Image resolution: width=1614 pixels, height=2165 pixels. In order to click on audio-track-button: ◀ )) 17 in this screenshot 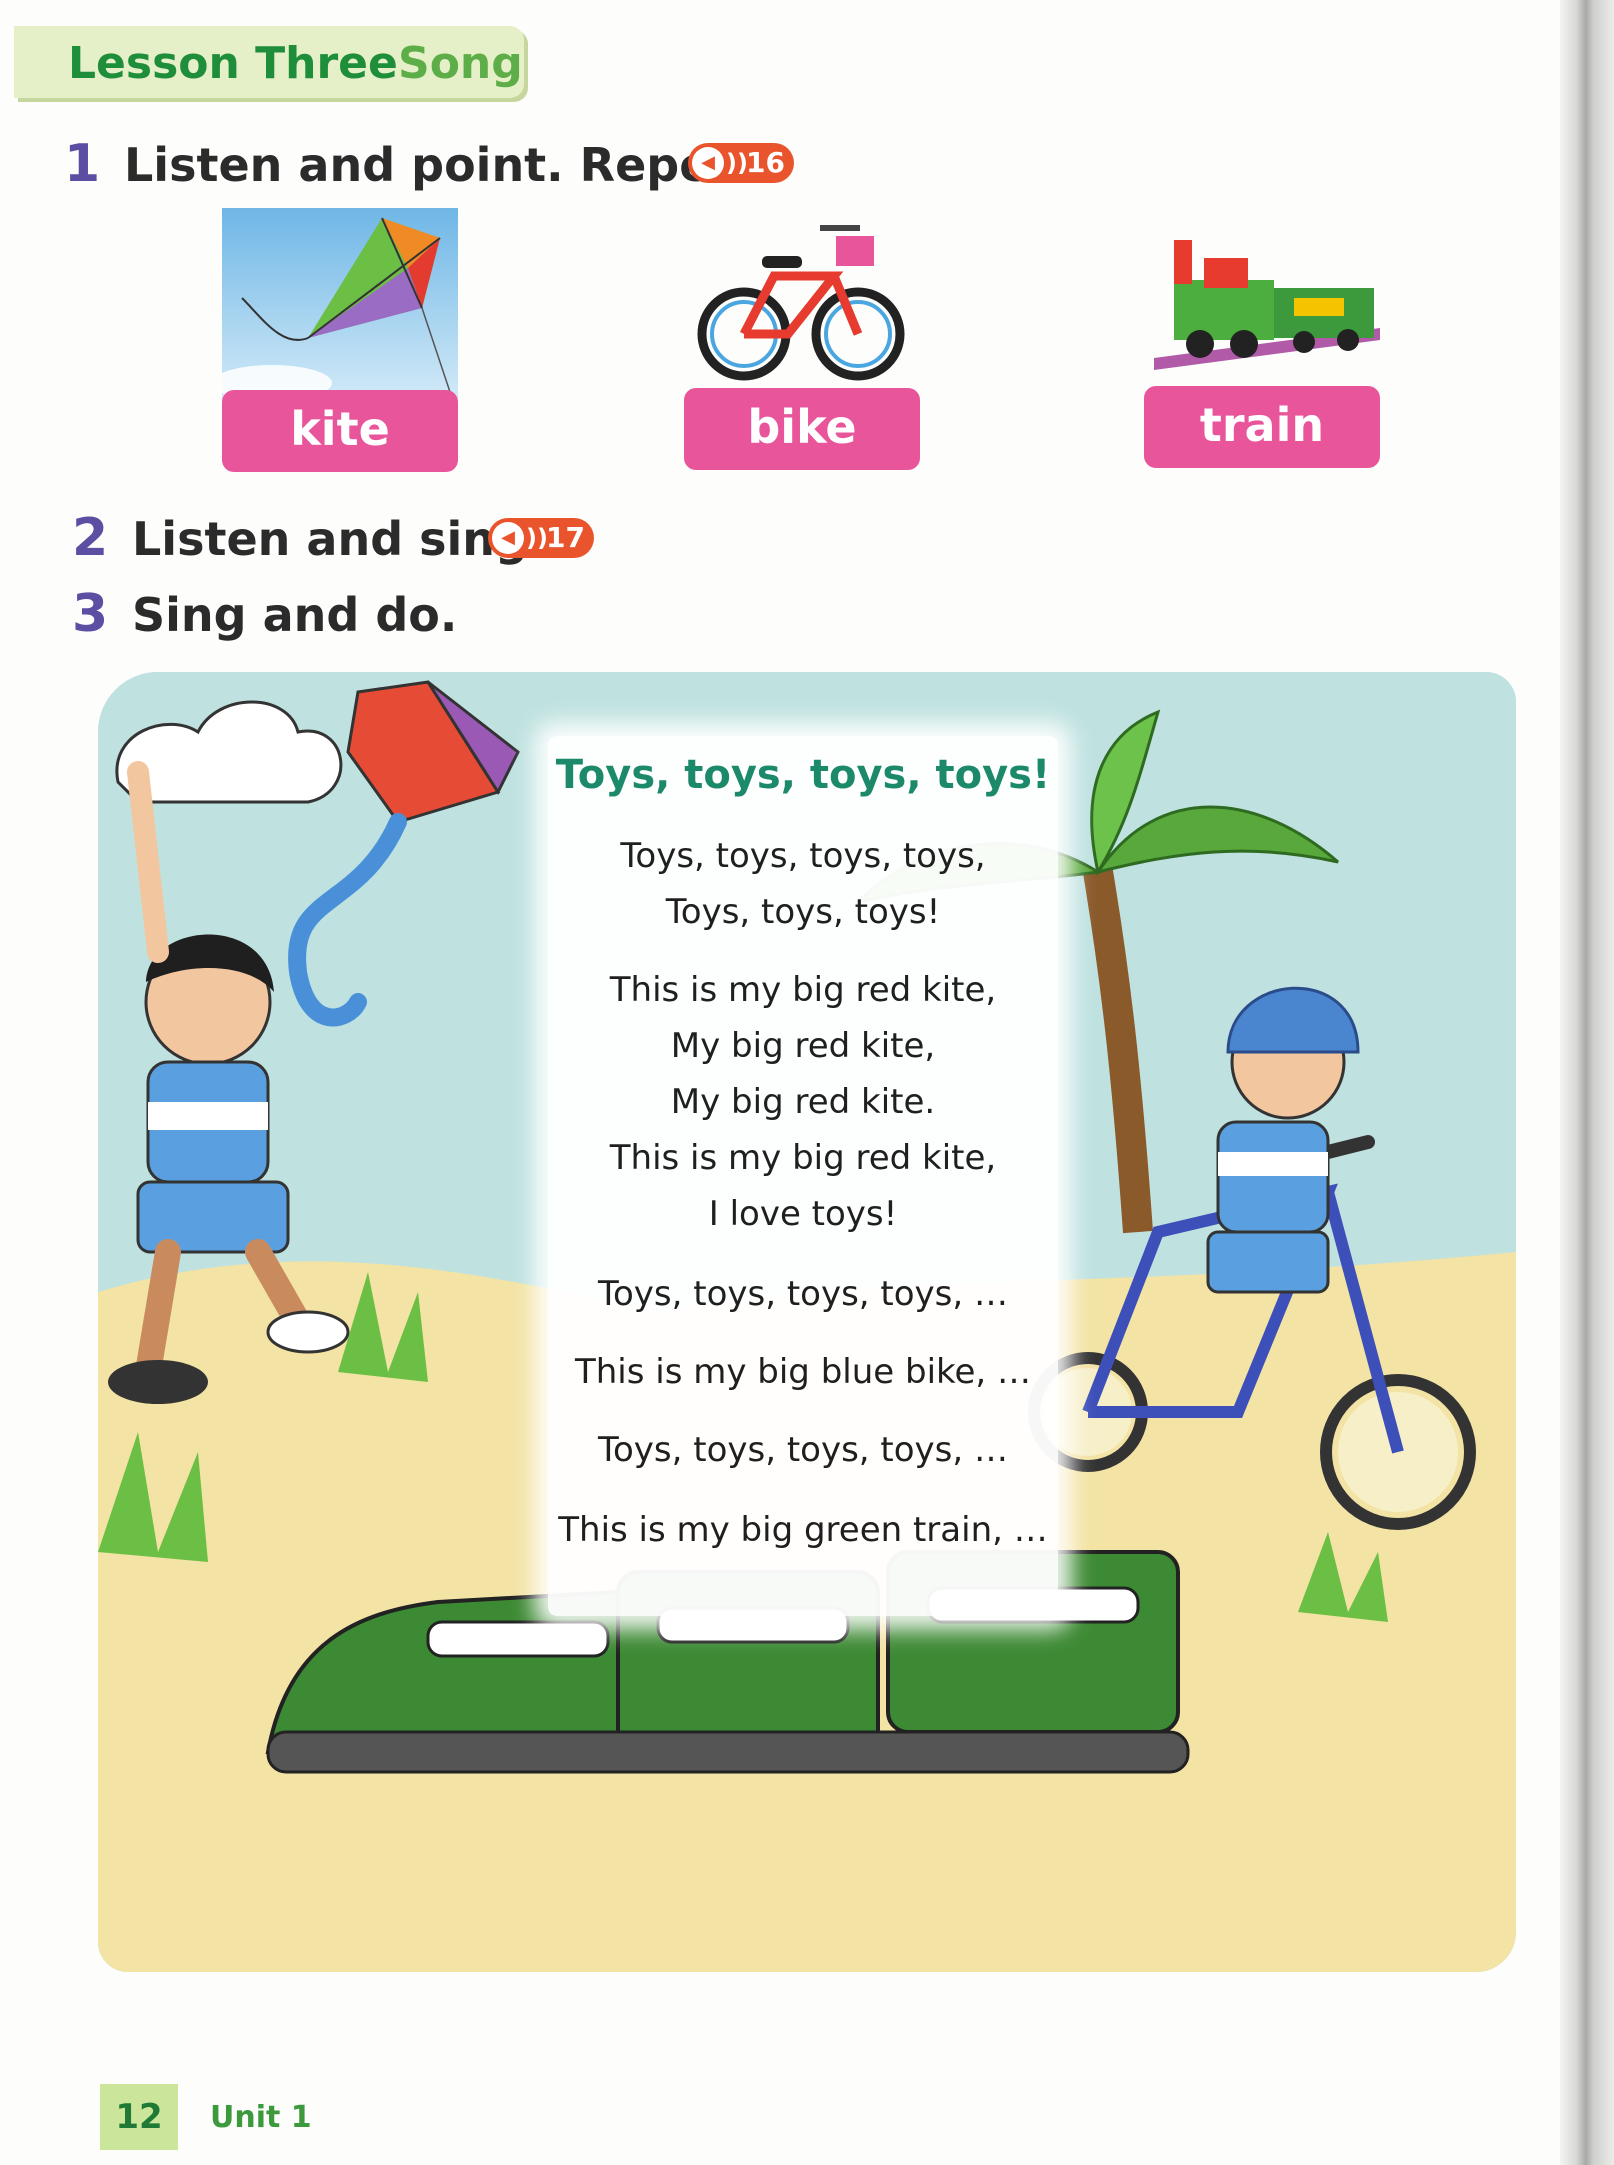, I will do `click(541, 538)`.